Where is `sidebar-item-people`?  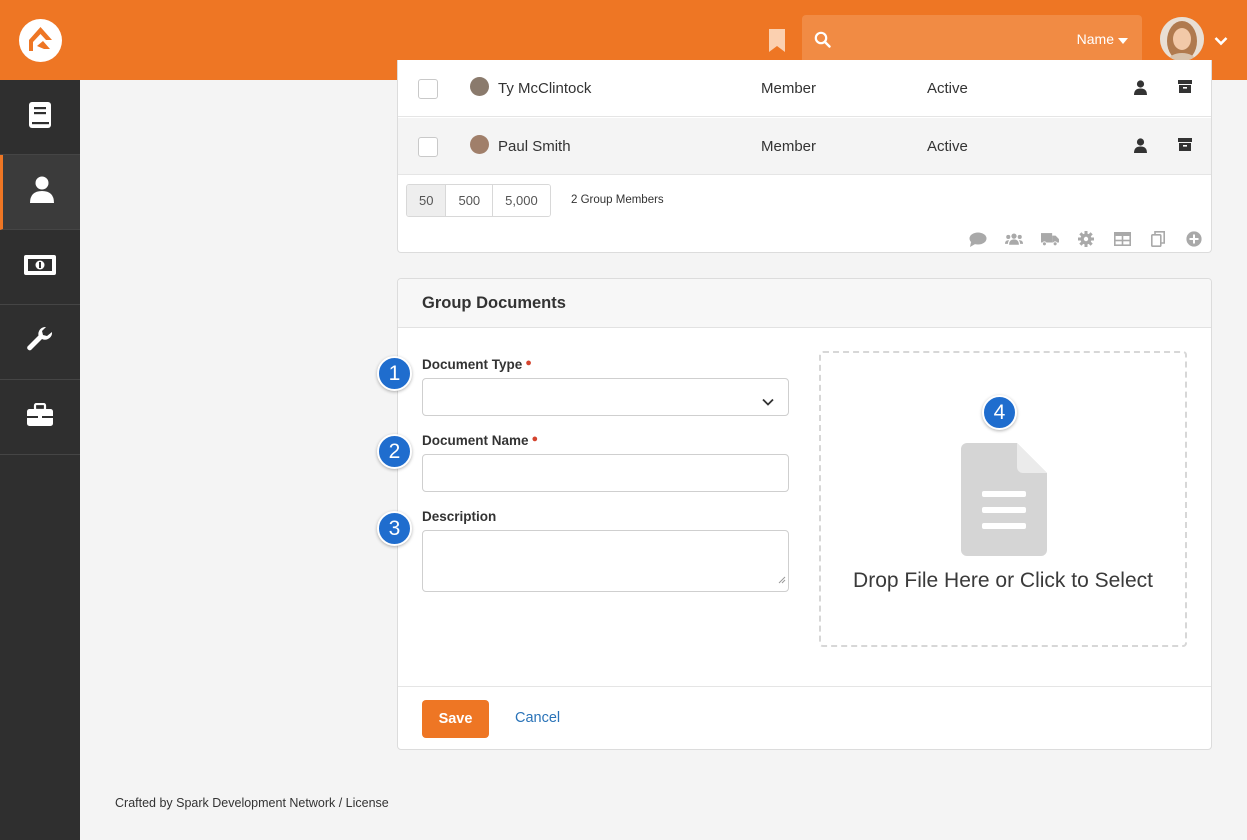 sidebar-item-people is located at coordinates (40, 192).